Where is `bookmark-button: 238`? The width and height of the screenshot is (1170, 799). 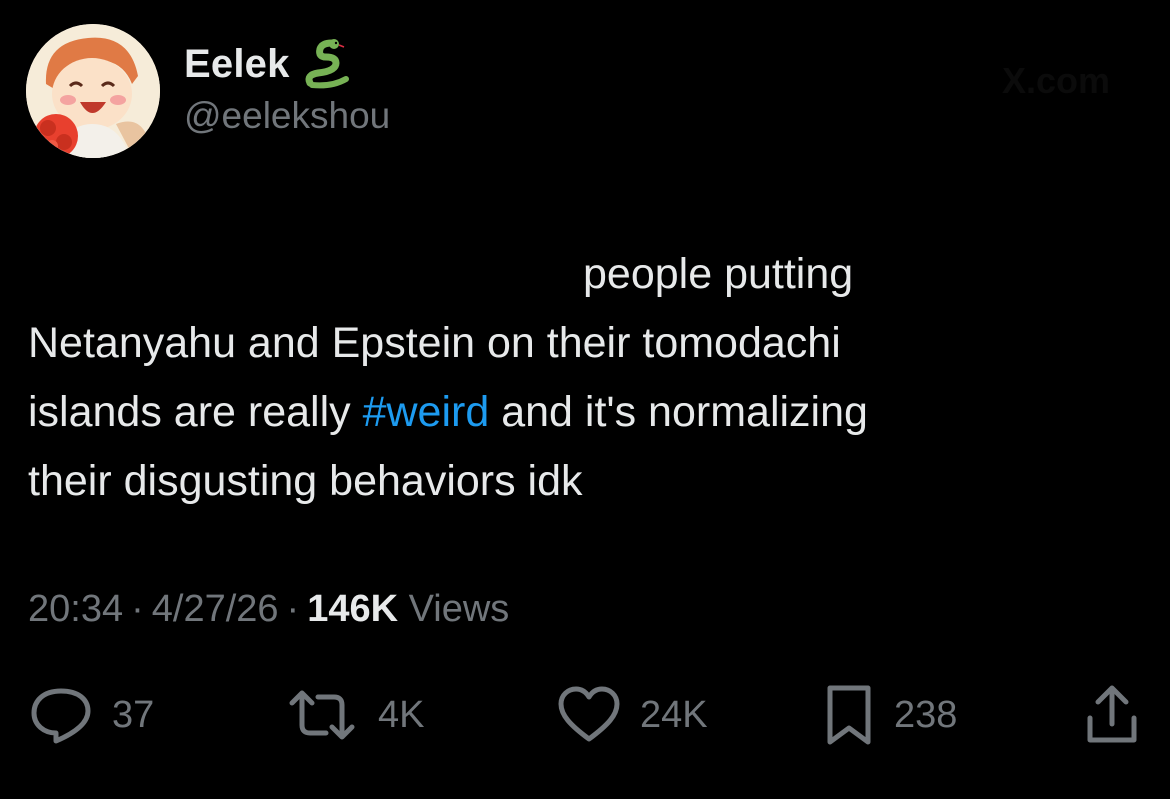 bookmark-button: 238 is located at coordinates (889, 715).